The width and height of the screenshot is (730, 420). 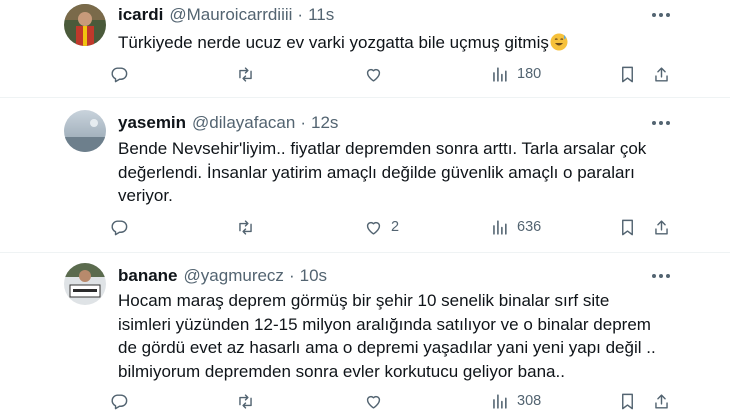 What do you see at coordinates (515, 74) in the screenshot?
I see `views-button: 180` at bounding box center [515, 74].